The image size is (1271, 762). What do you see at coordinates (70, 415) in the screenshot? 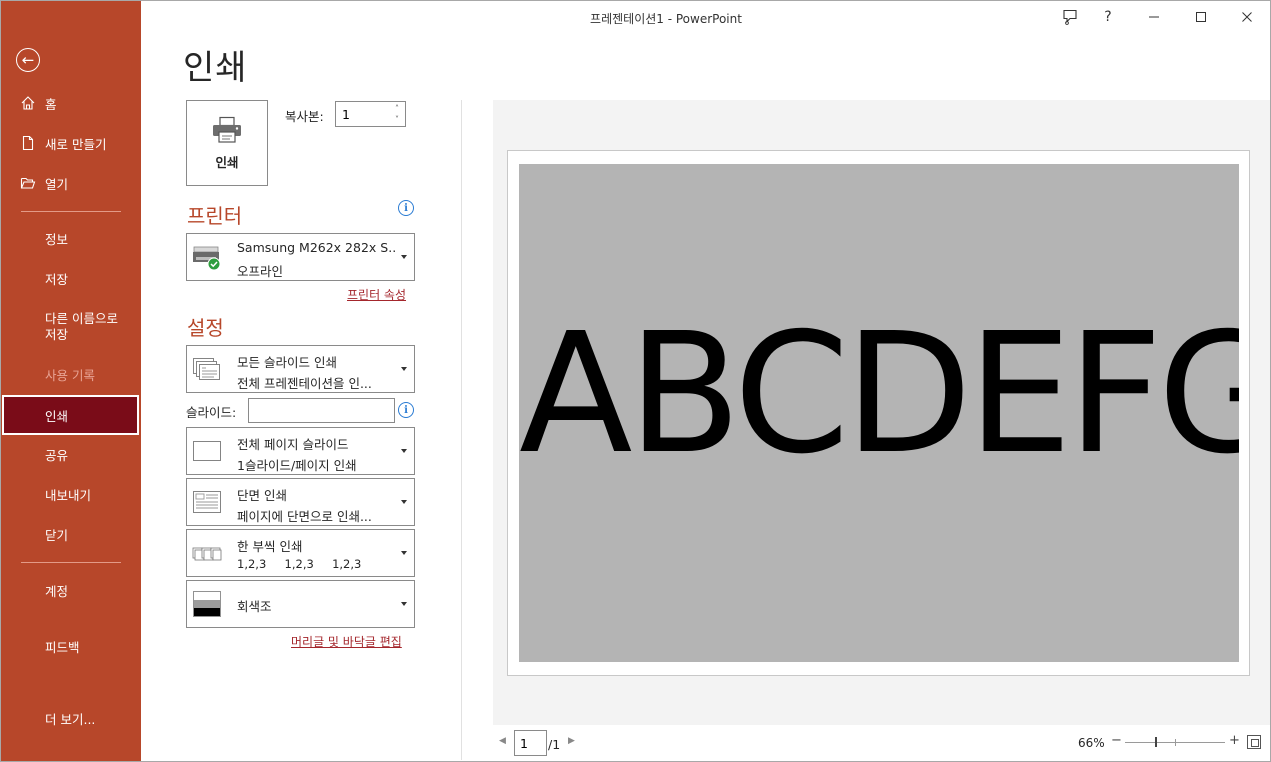
I see `sidebar-item-print: 인쇄` at bounding box center [70, 415].